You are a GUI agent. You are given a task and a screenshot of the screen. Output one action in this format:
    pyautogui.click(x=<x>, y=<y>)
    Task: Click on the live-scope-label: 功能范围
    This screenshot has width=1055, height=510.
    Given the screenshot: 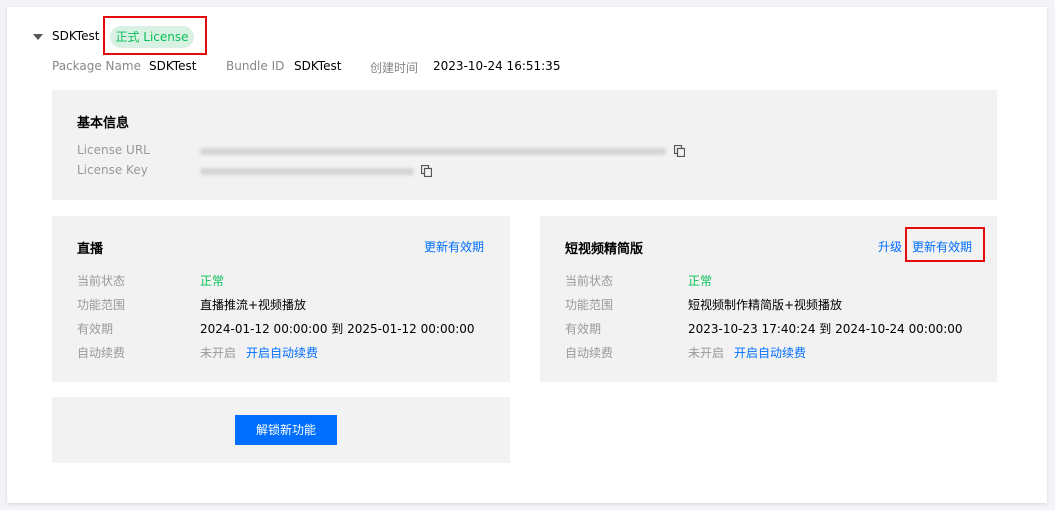 What is the action you would take?
    pyautogui.click(x=101, y=305)
    